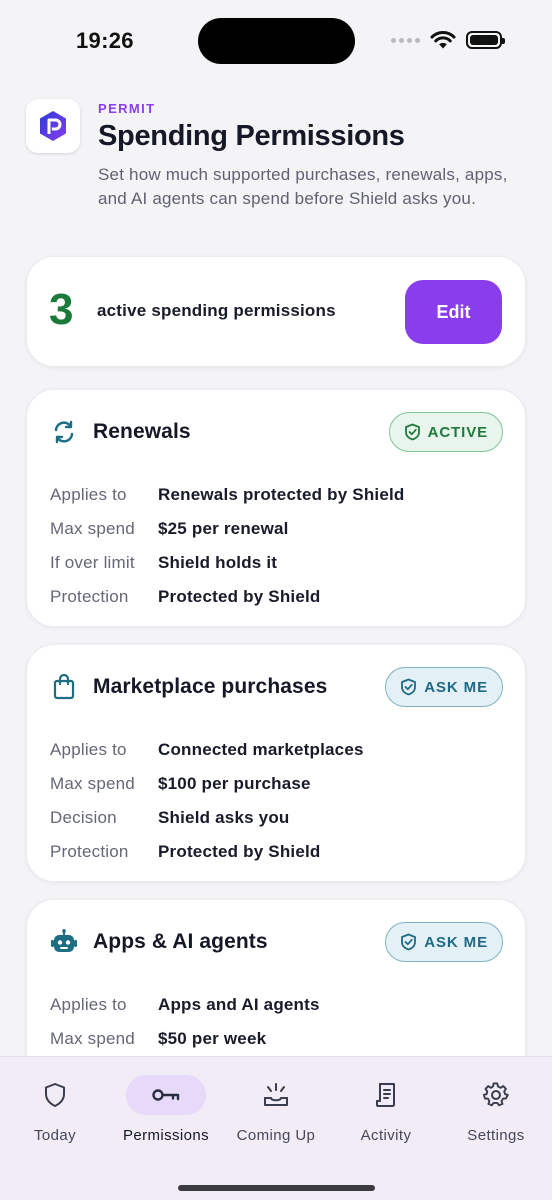 The width and height of the screenshot is (552, 1200). I want to click on detail-value: Renewals protected by Shield, so click(281, 494).